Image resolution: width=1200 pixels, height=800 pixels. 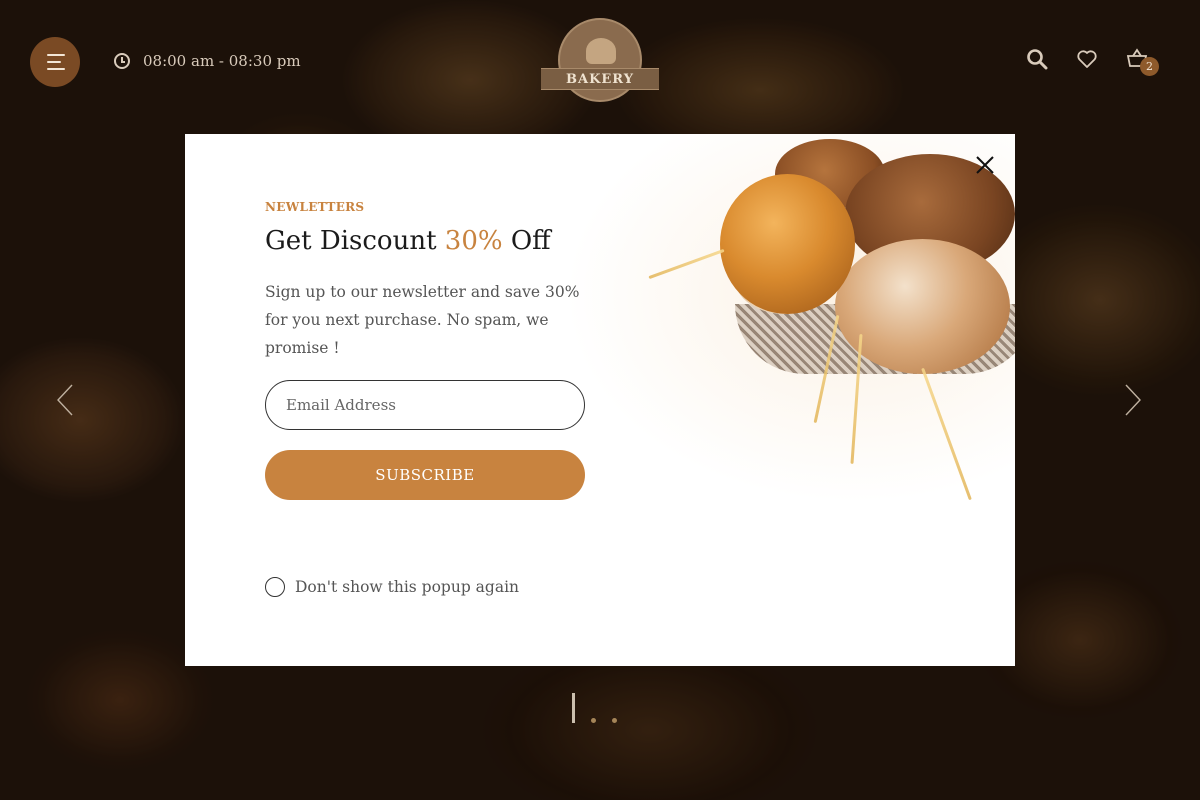 I want to click on clock-icon, so click(x=122, y=61).